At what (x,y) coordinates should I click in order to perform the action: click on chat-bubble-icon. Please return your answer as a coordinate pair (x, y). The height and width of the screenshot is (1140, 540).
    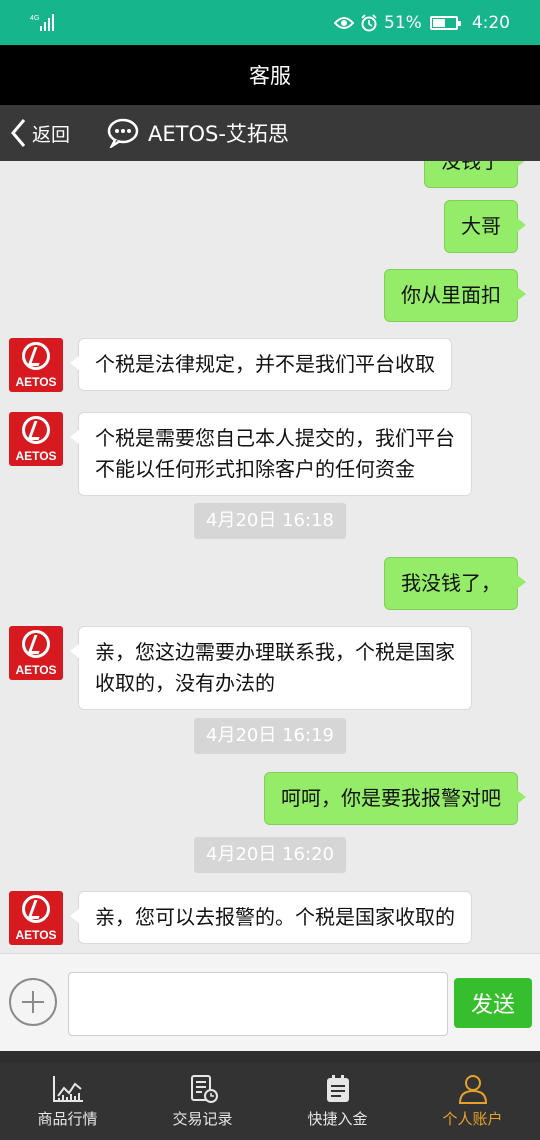
    Looking at the image, I should click on (123, 133).